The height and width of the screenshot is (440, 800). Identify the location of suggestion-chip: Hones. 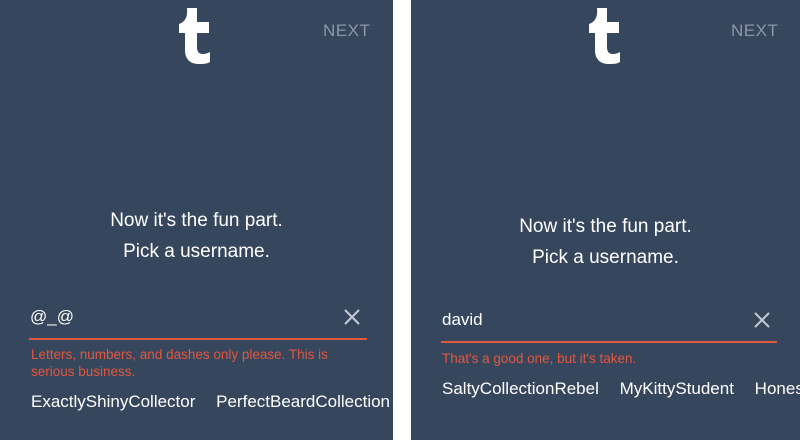
(777, 389).